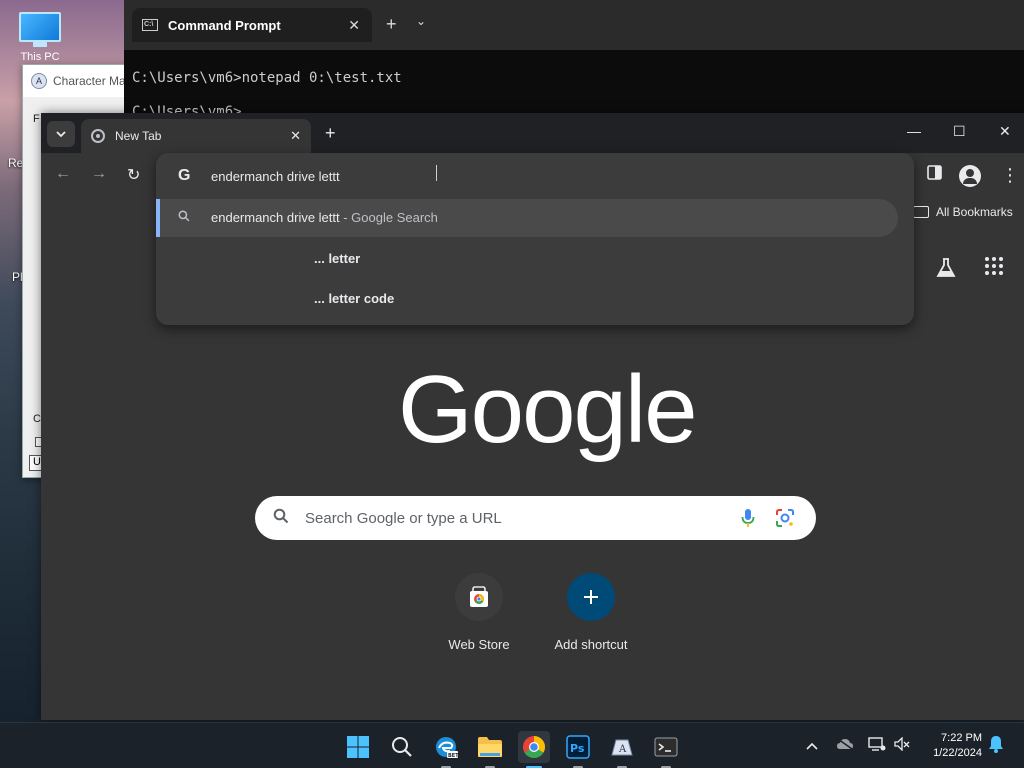 The image size is (1024, 768). Describe the element at coordinates (1005, 131) in the screenshot. I see `close-button: ✕` at that location.